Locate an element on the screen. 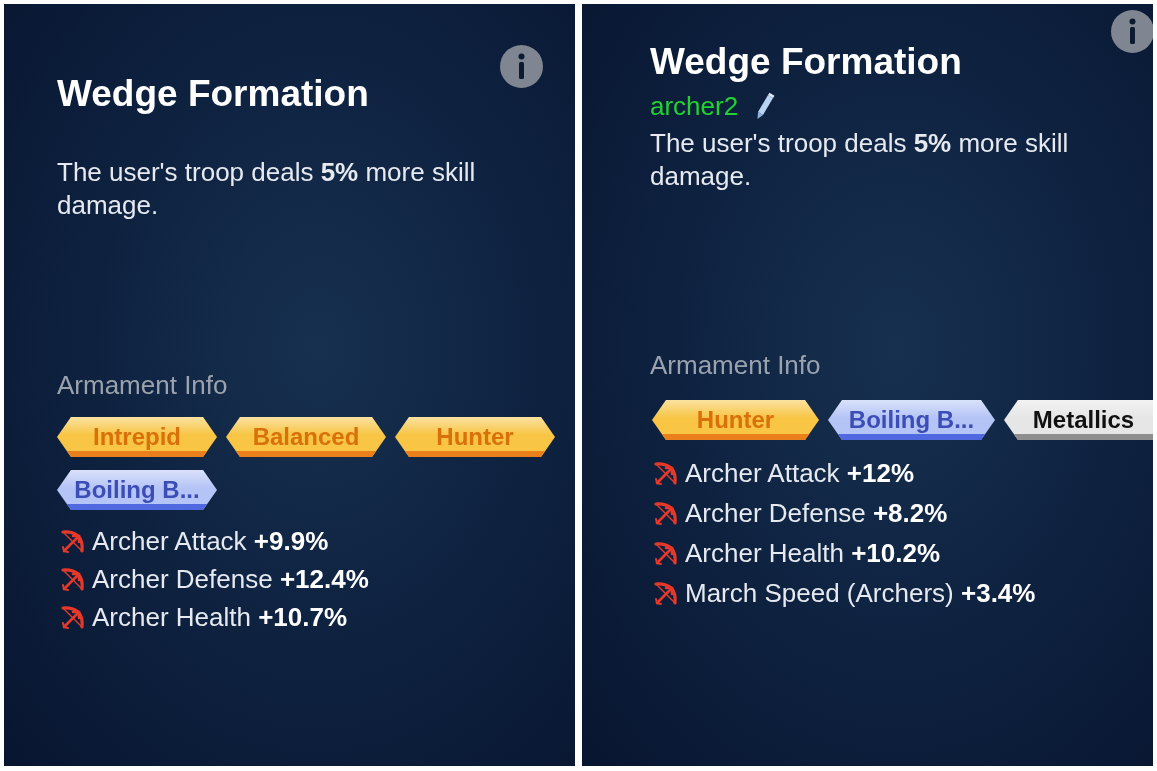 This screenshot has height=771, width=1157. stat-text: Archer Health +10.7% is located at coordinates (220, 617).